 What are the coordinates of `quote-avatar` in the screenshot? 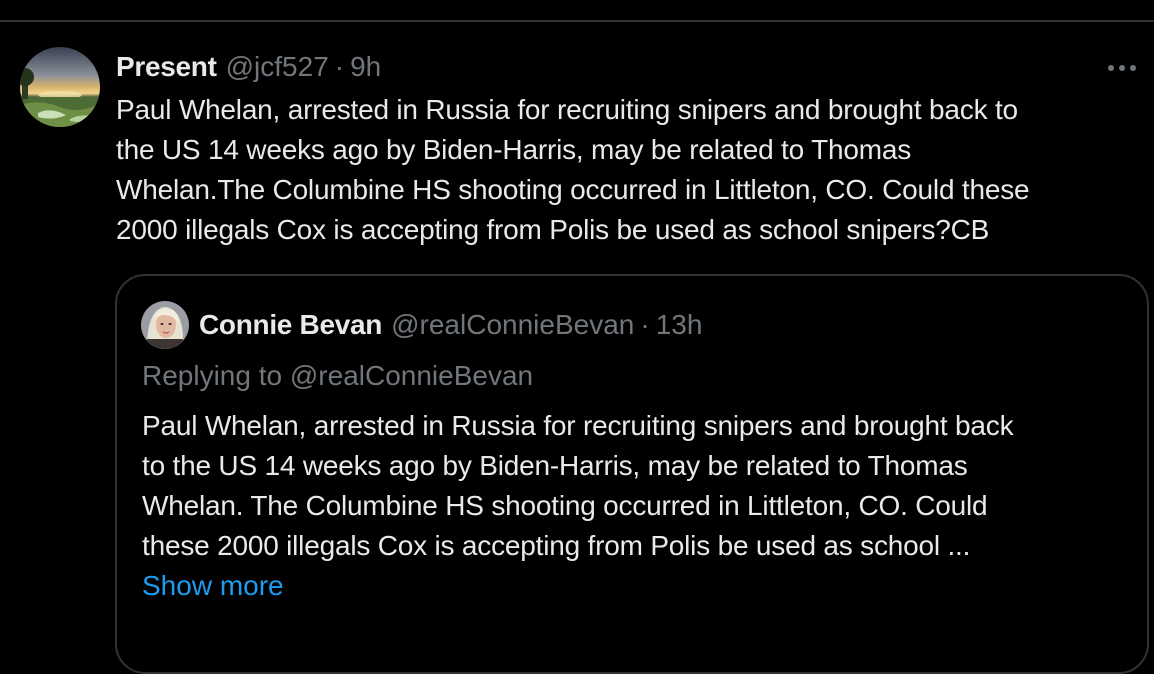 It's located at (165, 325).